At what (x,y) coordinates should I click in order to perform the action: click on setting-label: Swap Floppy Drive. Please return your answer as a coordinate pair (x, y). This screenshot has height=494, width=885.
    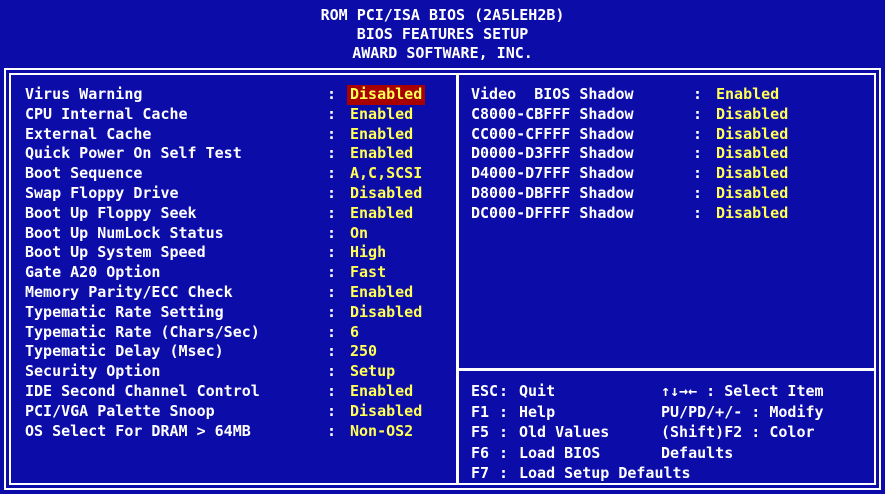
    Looking at the image, I should click on (102, 192).